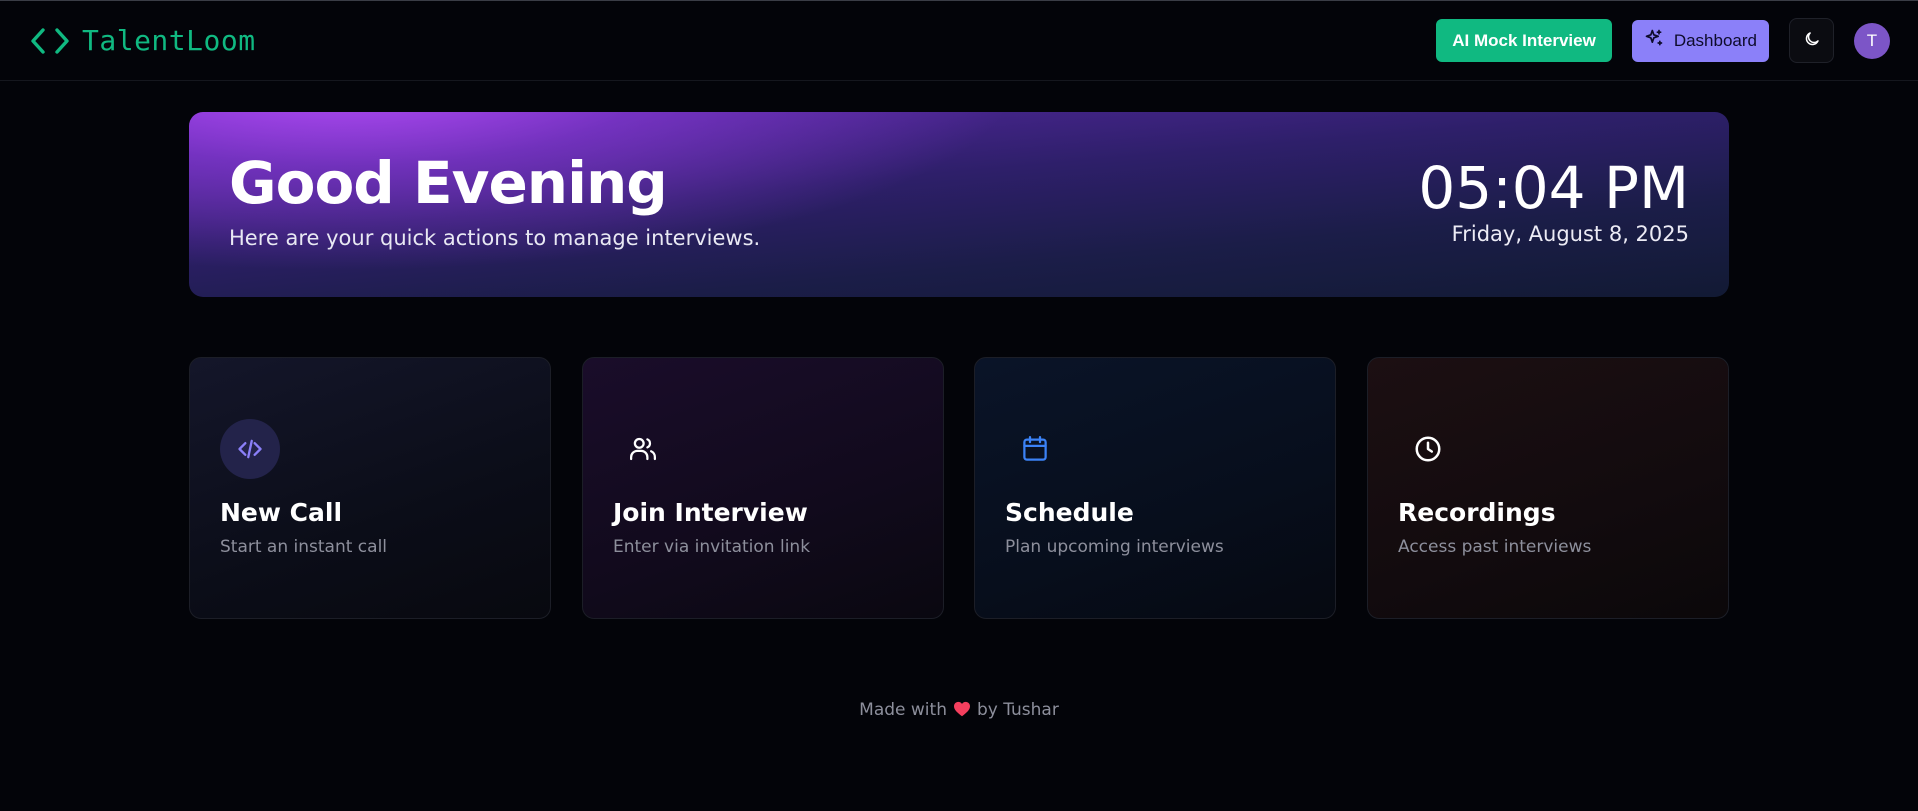 The width and height of the screenshot is (1918, 811). What do you see at coordinates (1114, 547) in the screenshot?
I see `action-description: Plan upcoming interviews` at bounding box center [1114, 547].